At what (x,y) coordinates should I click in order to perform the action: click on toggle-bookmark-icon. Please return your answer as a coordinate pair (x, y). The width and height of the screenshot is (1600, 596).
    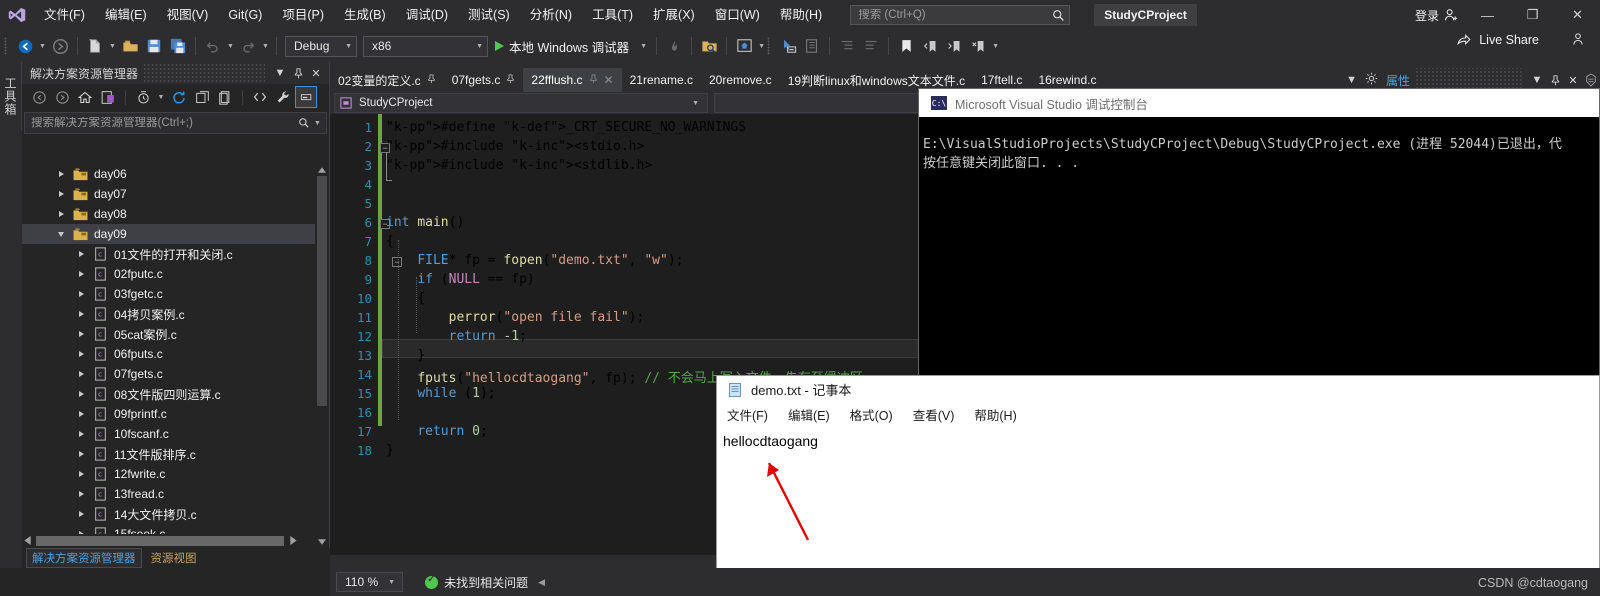
    Looking at the image, I should click on (906, 46).